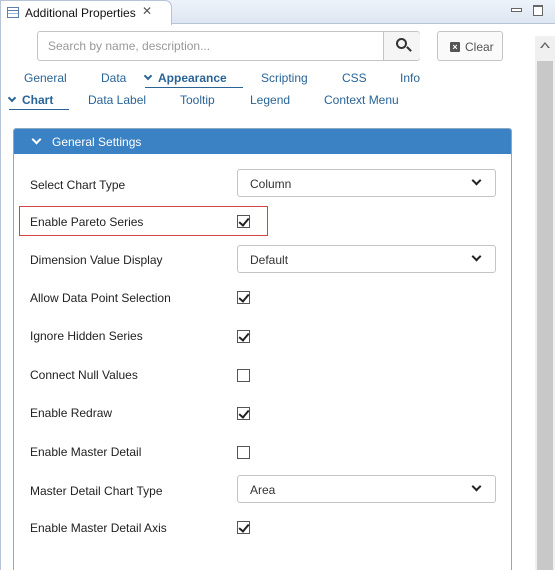  What do you see at coordinates (38, 100) in the screenshot?
I see `subtab-chart-label: Chart` at bounding box center [38, 100].